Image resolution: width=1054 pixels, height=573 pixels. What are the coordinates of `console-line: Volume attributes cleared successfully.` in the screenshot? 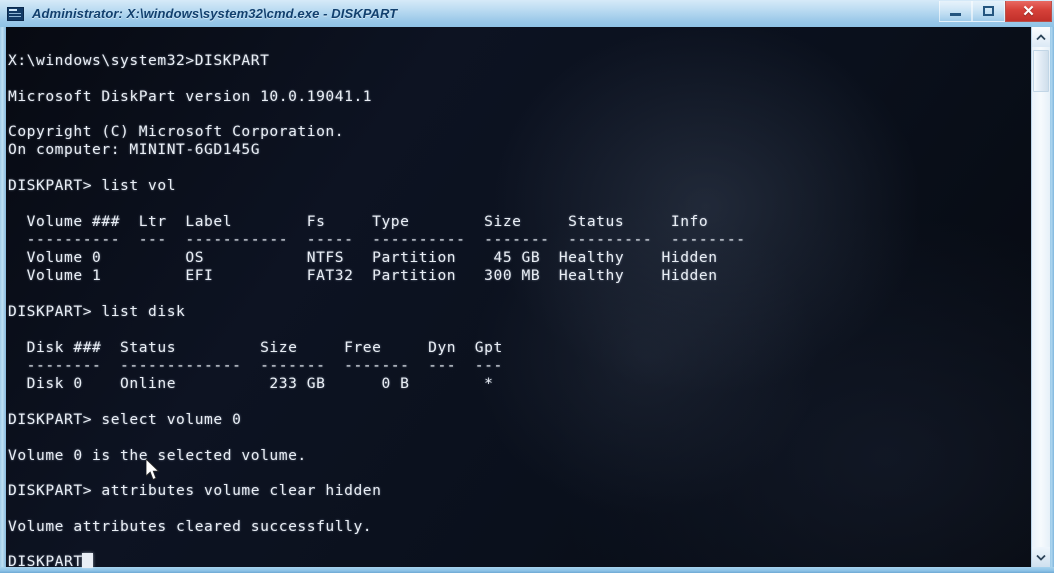 It's located at (190, 526).